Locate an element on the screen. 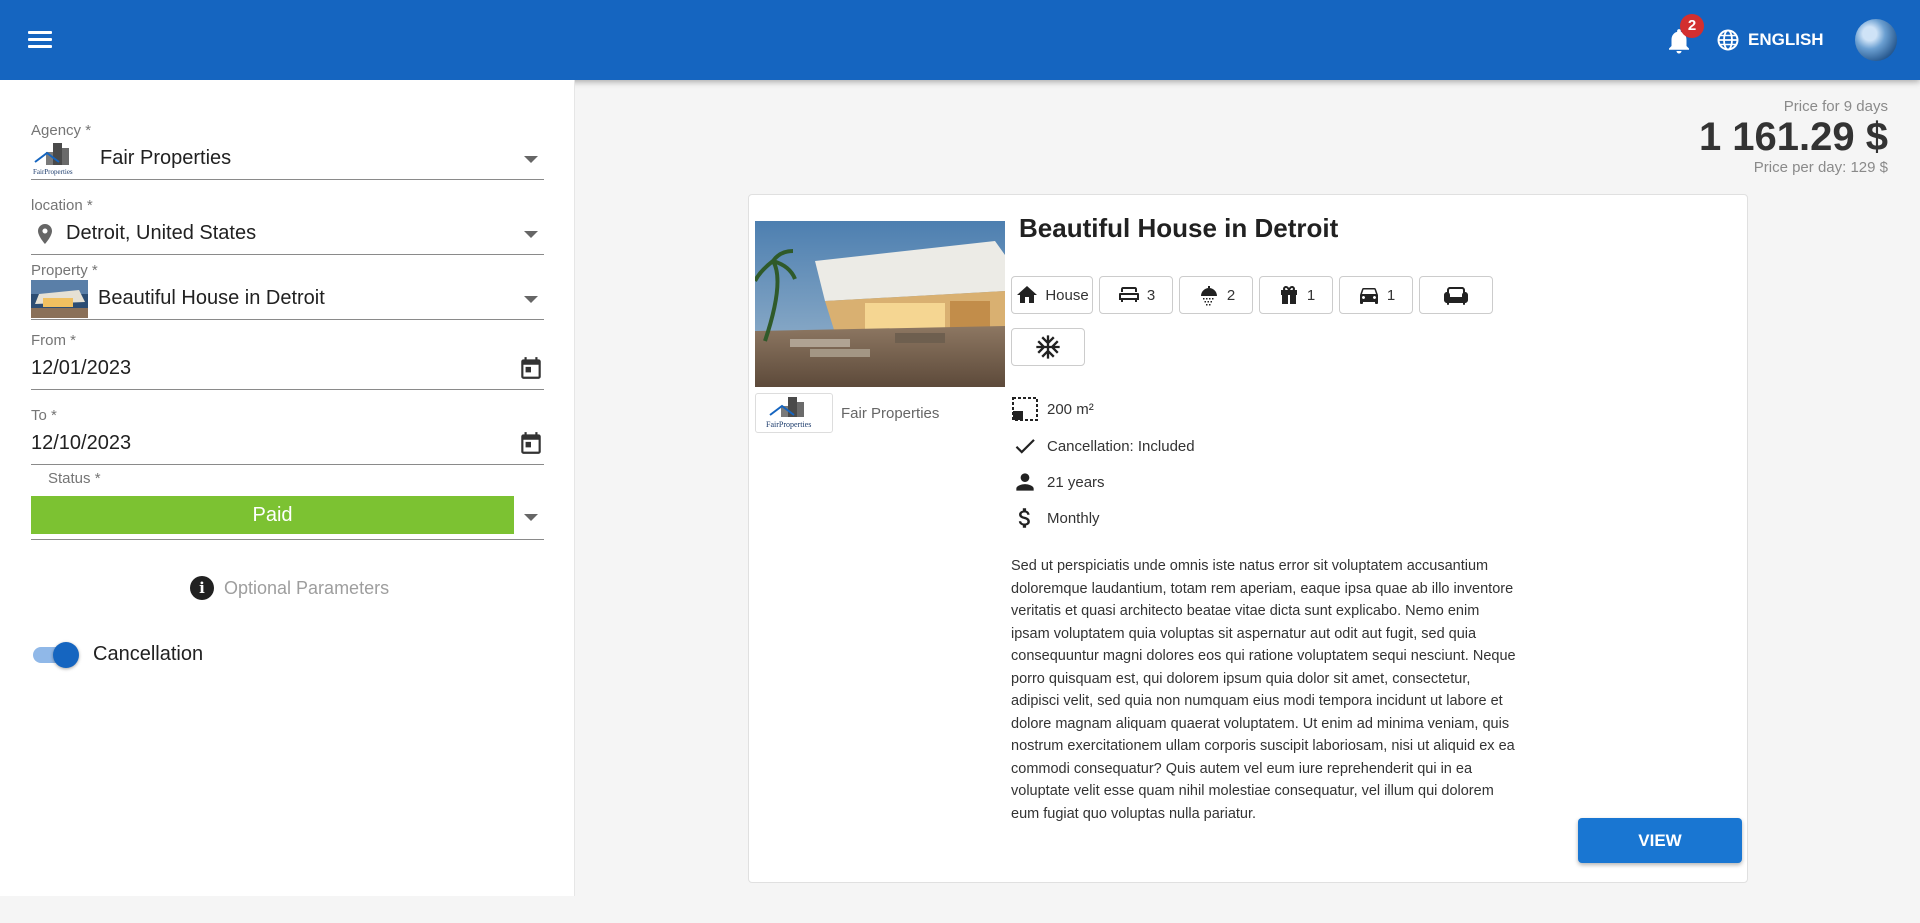  chip-bathrooms: 2 is located at coordinates (1216, 295).